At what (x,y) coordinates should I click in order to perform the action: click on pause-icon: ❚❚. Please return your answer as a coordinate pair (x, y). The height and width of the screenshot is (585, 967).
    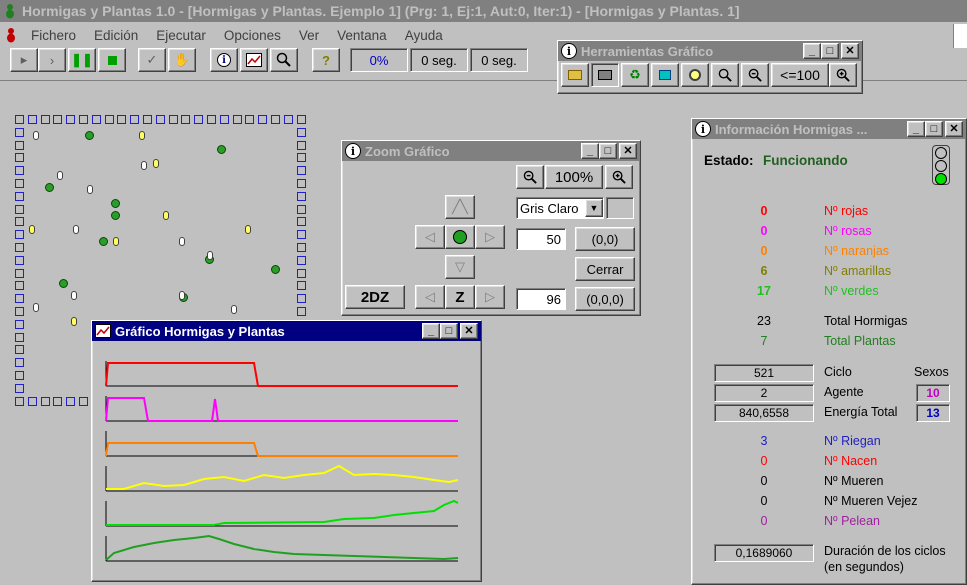
    Looking at the image, I should click on (82, 59).